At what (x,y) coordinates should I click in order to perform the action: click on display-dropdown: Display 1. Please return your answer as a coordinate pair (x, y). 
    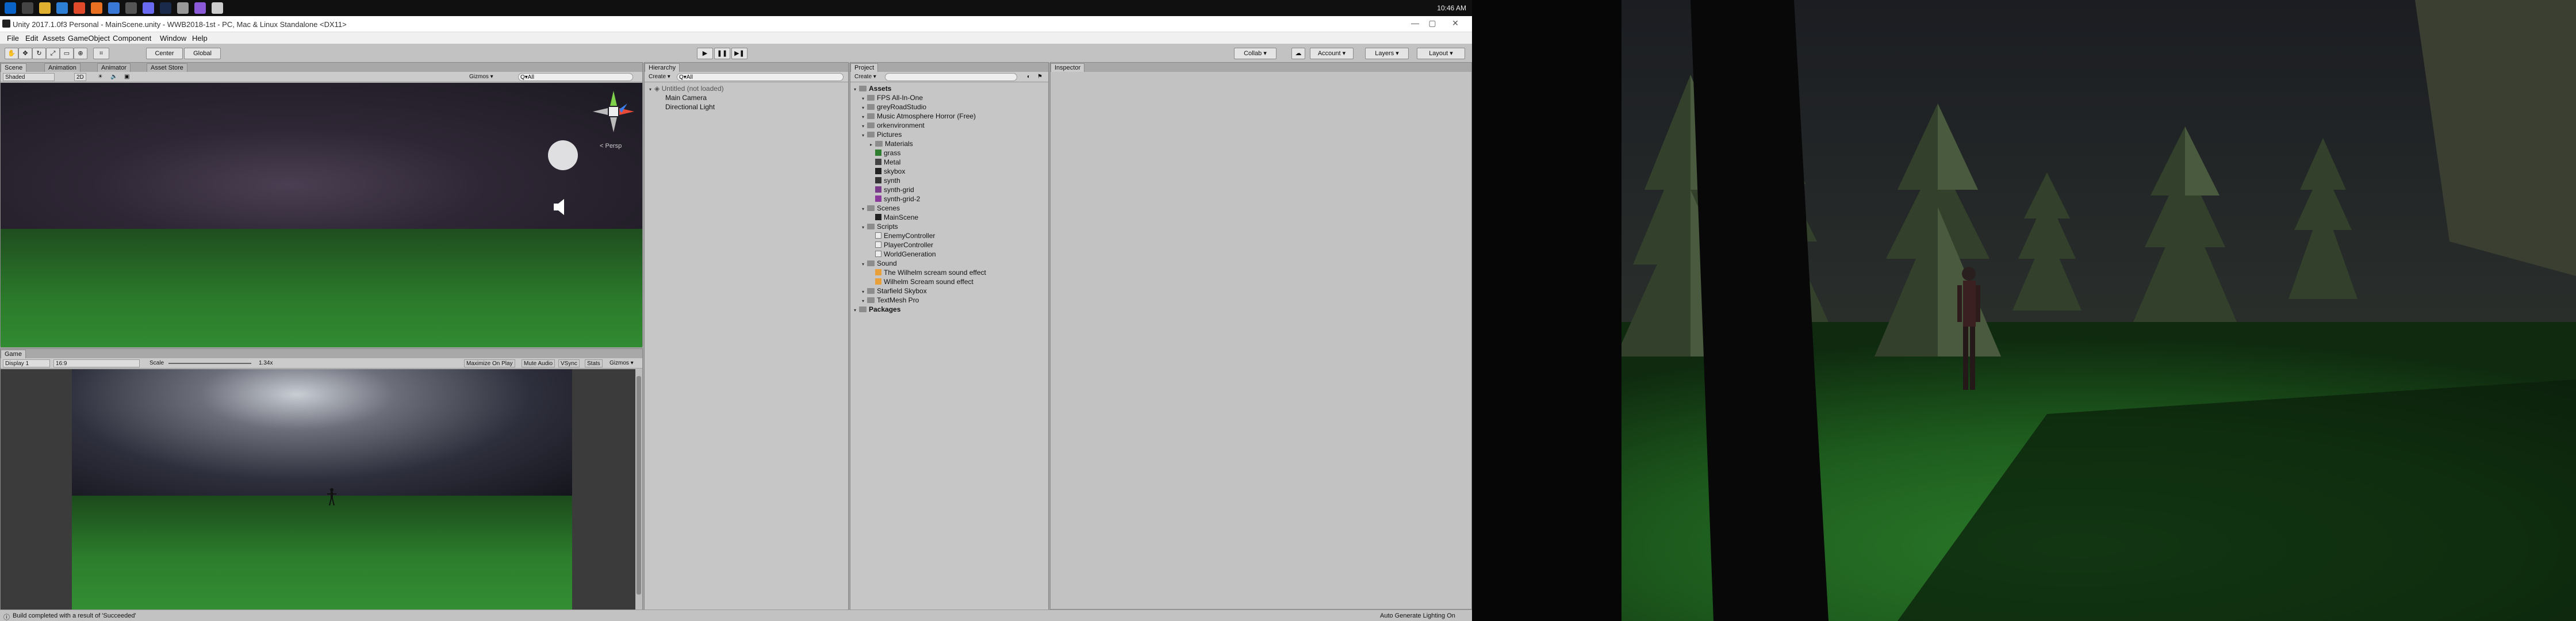
    Looking at the image, I should click on (26, 363).